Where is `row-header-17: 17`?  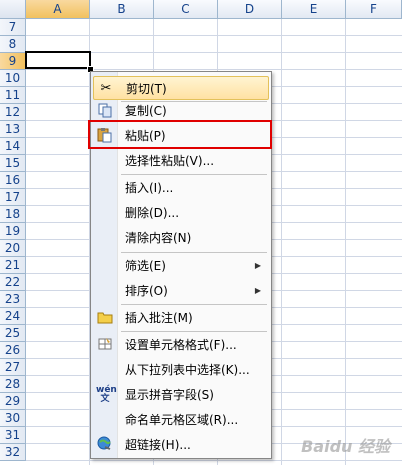
row-header-17: 17 is located at coordinates (13, 197).